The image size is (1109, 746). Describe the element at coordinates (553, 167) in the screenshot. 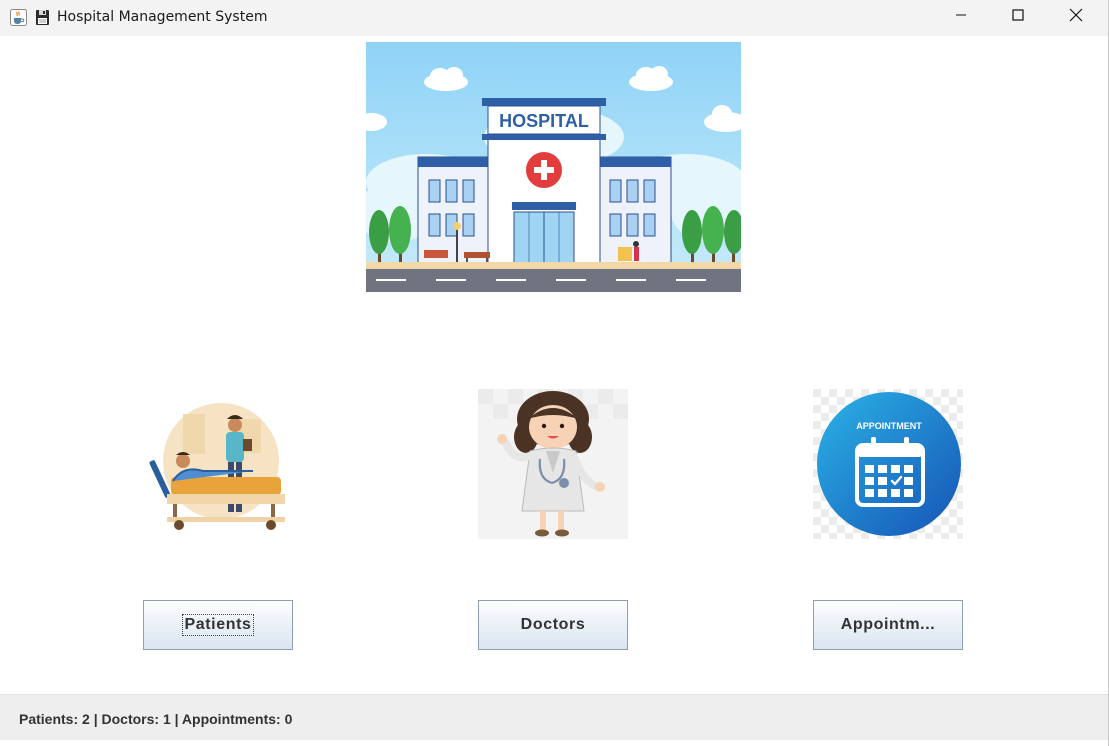

I see `hospital-banner-image: HOSPITAL` at that location.